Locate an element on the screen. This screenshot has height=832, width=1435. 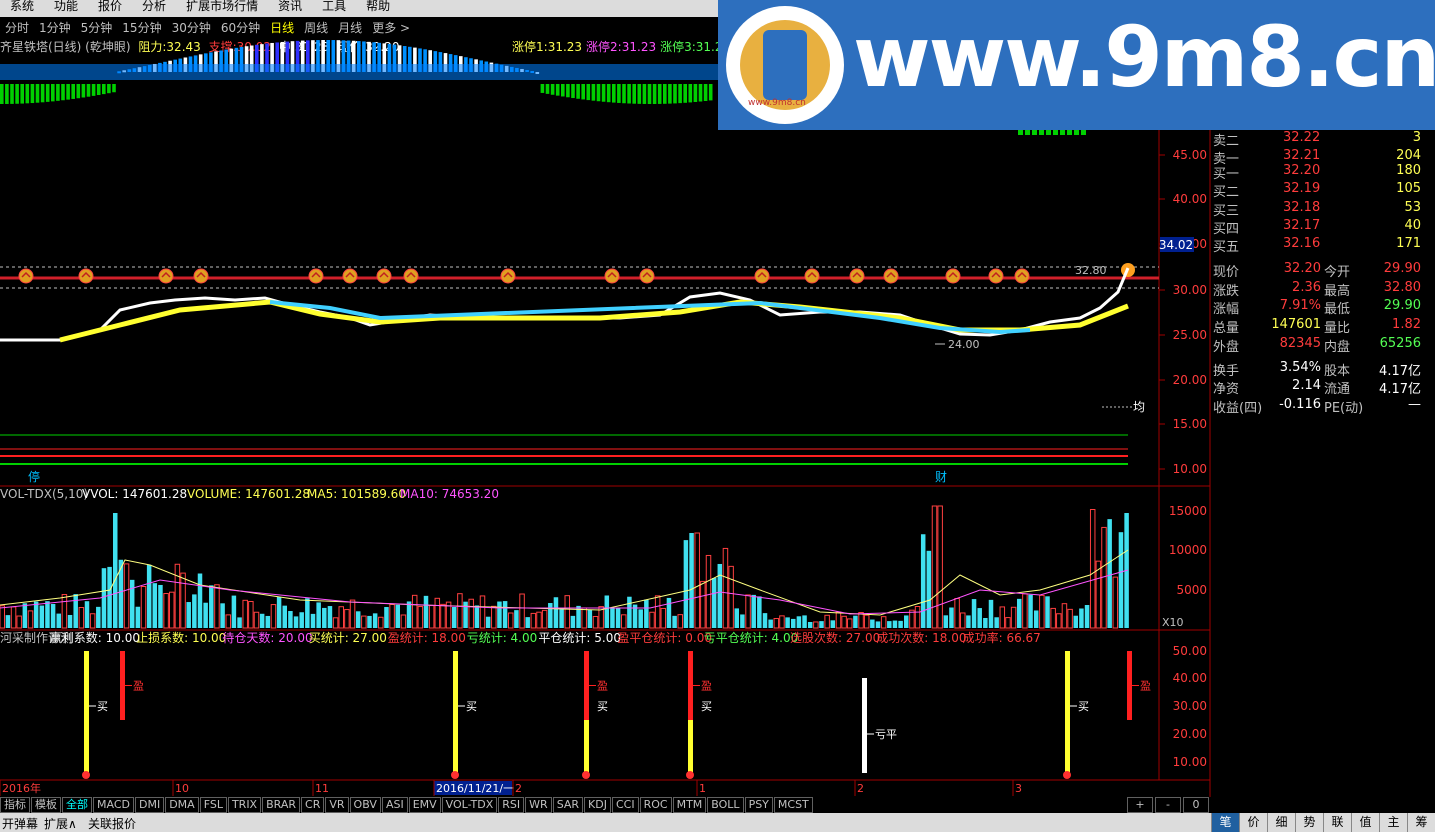
time-axis-label: 10 is located at coordinates (182, 788).